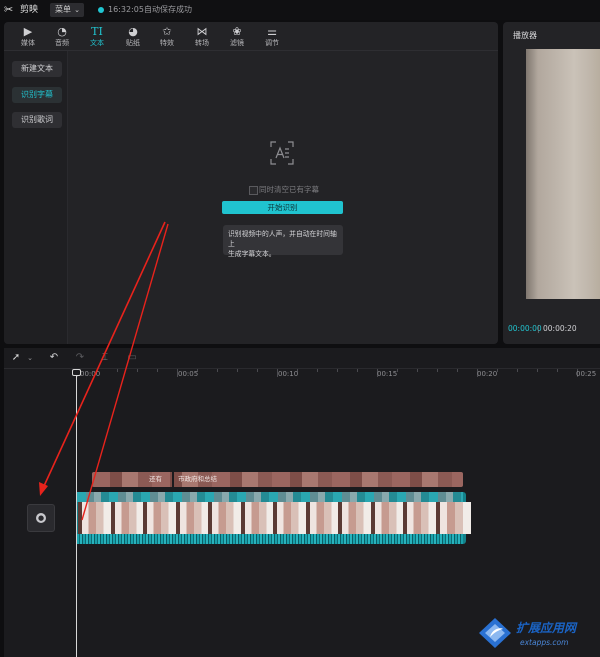  I want to click on save-status-icon, so click(101, 10).